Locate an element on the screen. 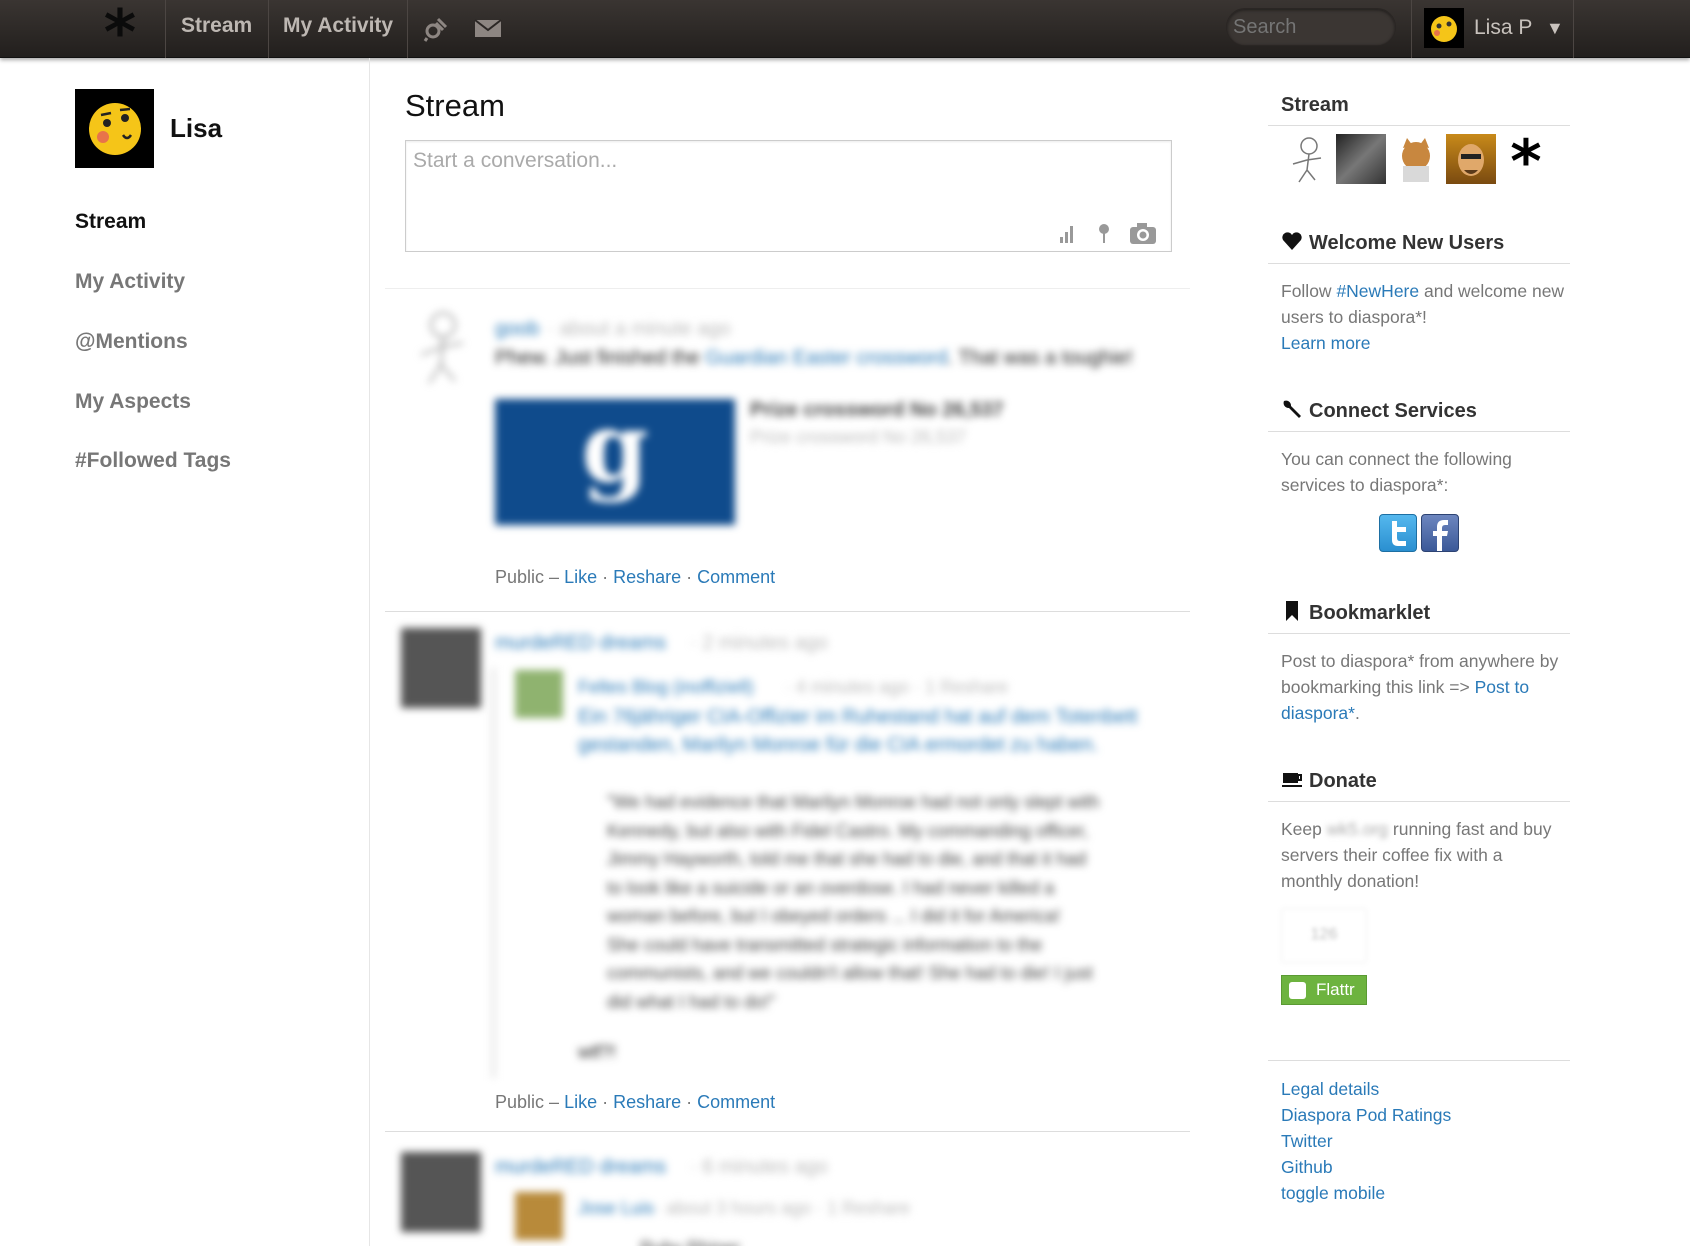 The width and height of the screenshot is (1690, 1246). user-name: Lisa P is located at coordinates (1503, 27).